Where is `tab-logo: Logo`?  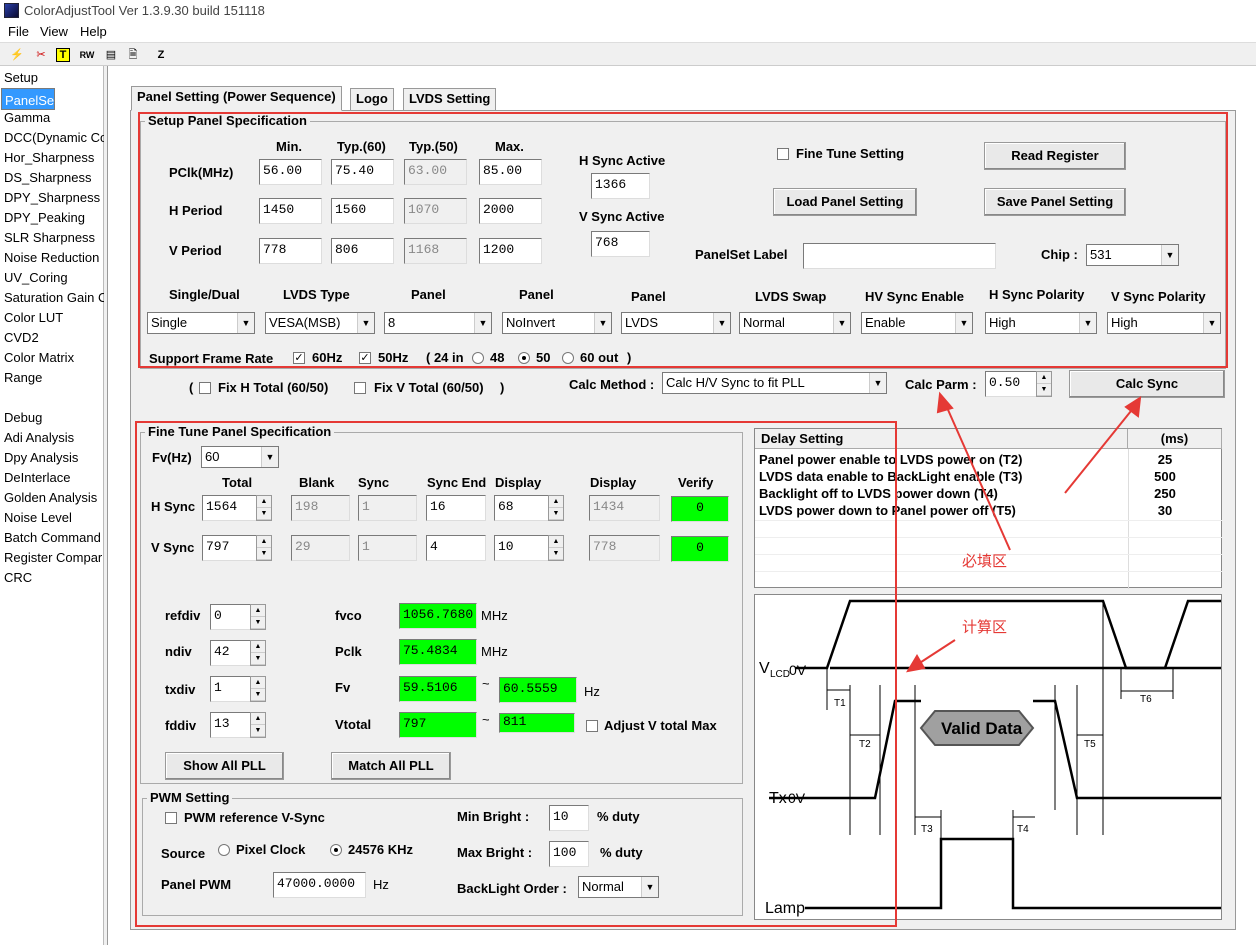
tab-logo: Logo is located at coordinates (372, 99).